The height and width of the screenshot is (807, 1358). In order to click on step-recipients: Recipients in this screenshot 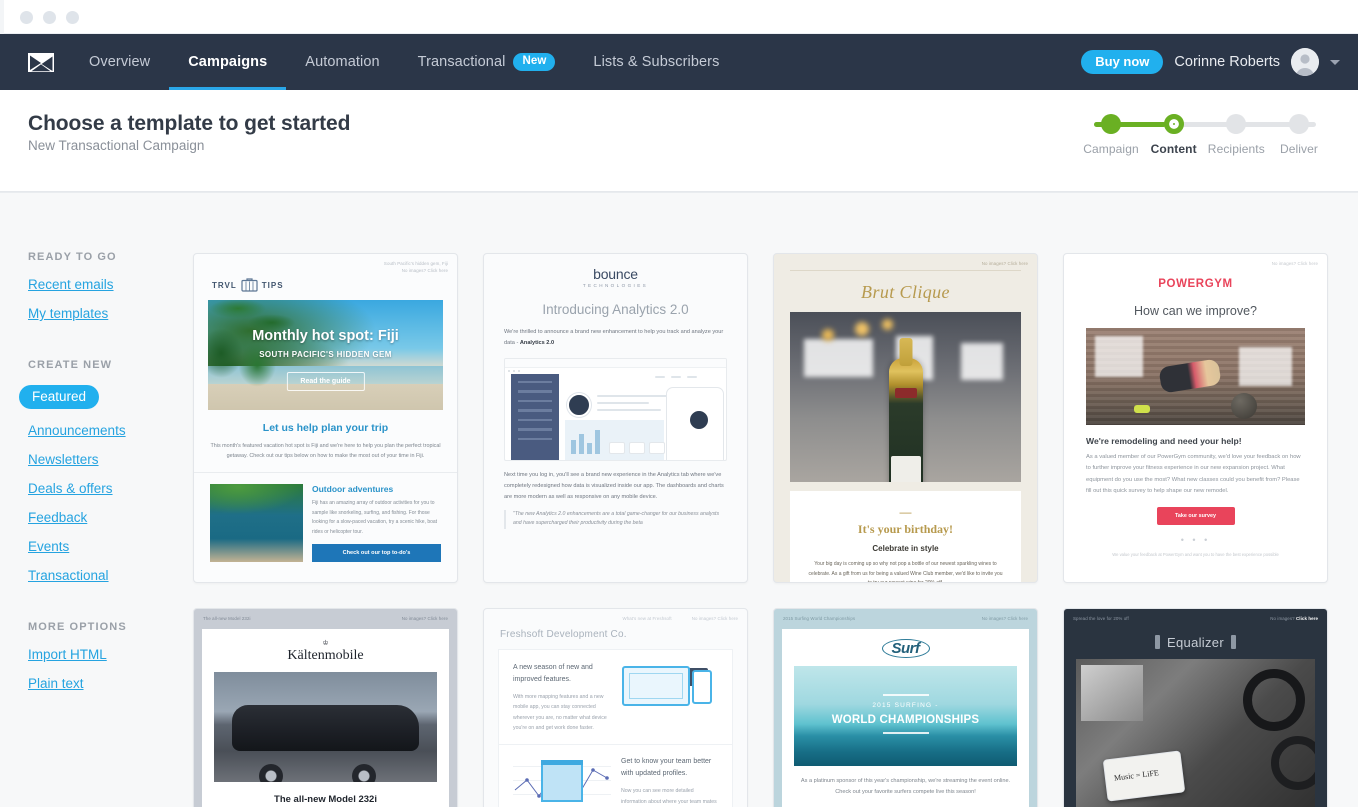, I will do `click(1236, 135)`.